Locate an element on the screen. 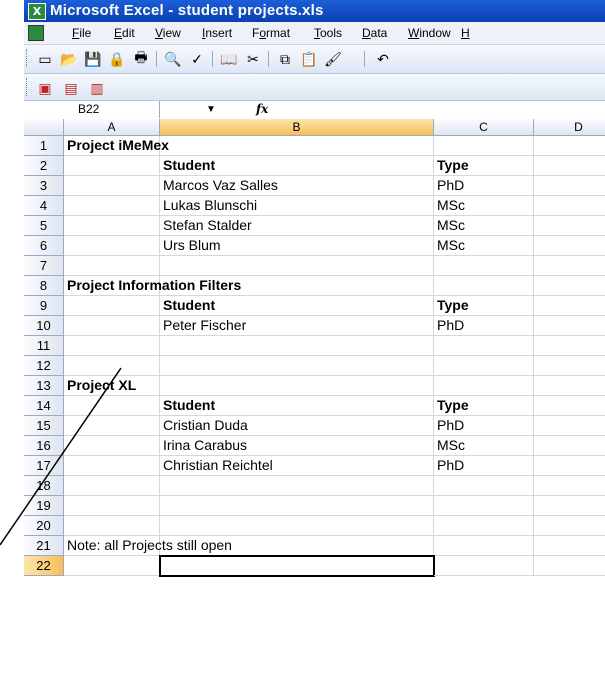 This screenshot has width=605, height=678. copy-icon: ⧉ is located at coordinates (285, 59).